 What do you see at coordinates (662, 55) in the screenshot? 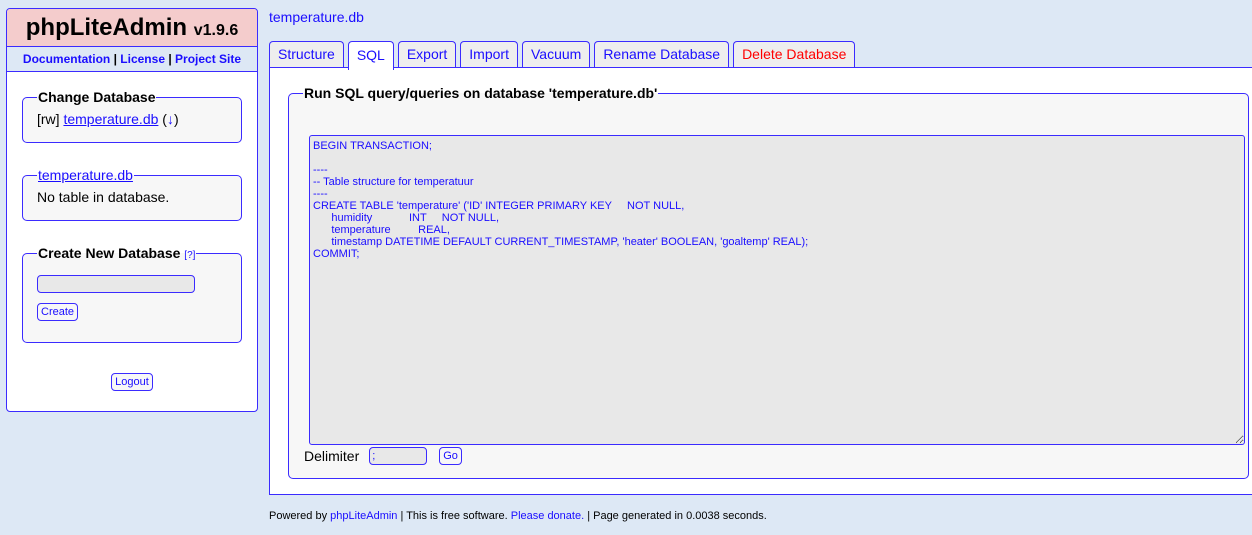
I see `tab-rename-database: Rename Database` at bounding box center [662, 55].